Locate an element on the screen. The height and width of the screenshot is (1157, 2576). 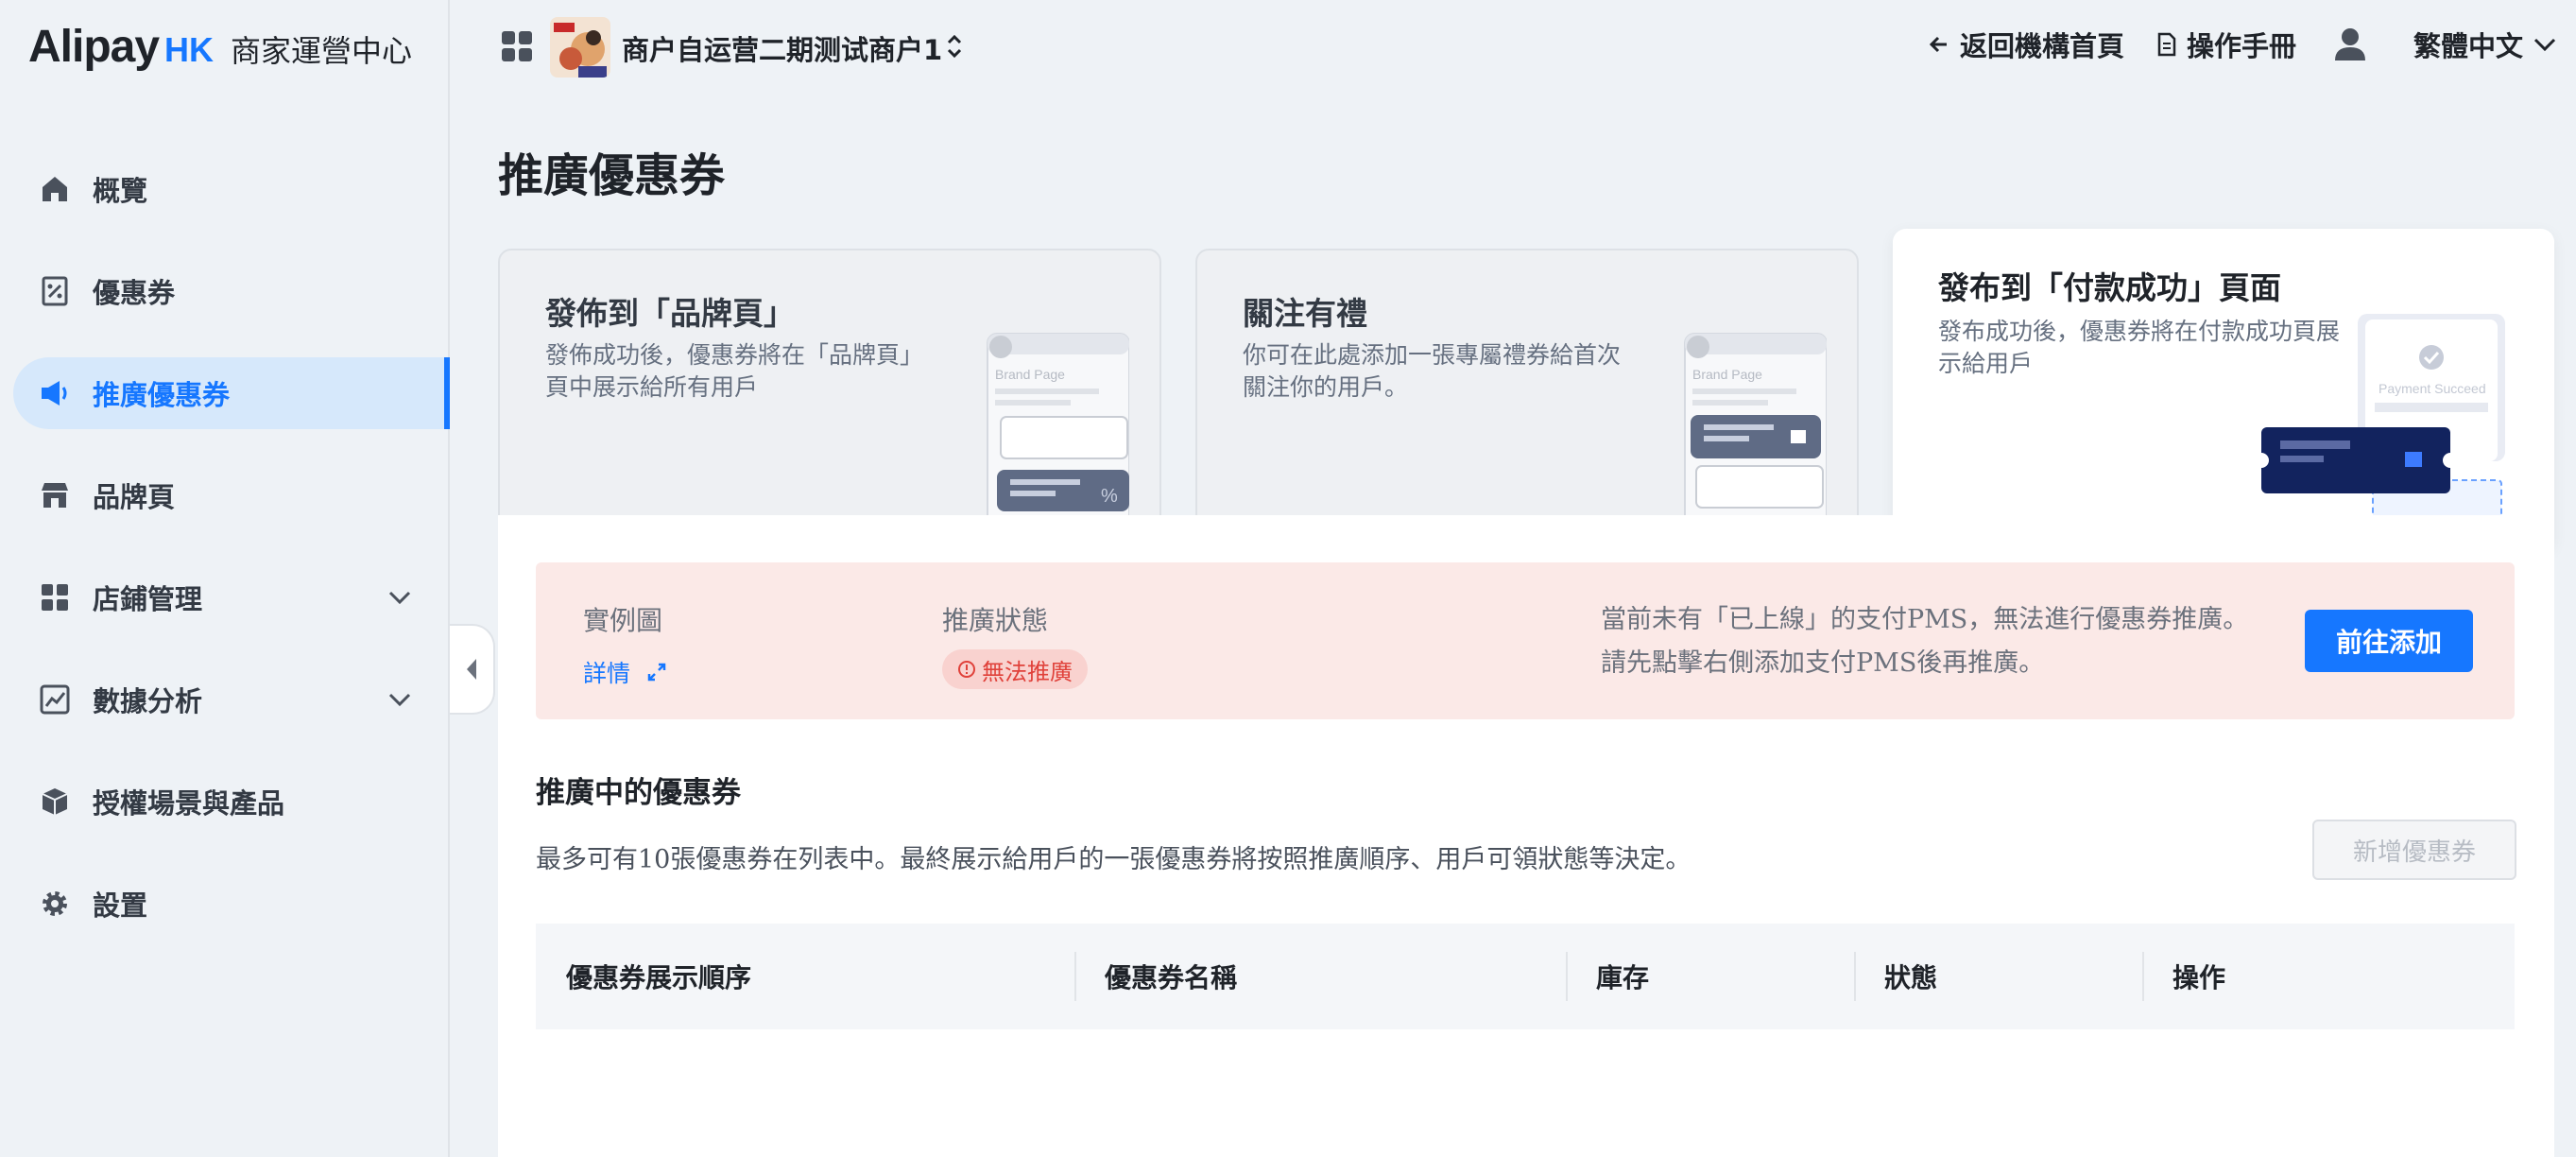
brand-subtitle: 商家運營中心 is located at coordinates (322, 51).